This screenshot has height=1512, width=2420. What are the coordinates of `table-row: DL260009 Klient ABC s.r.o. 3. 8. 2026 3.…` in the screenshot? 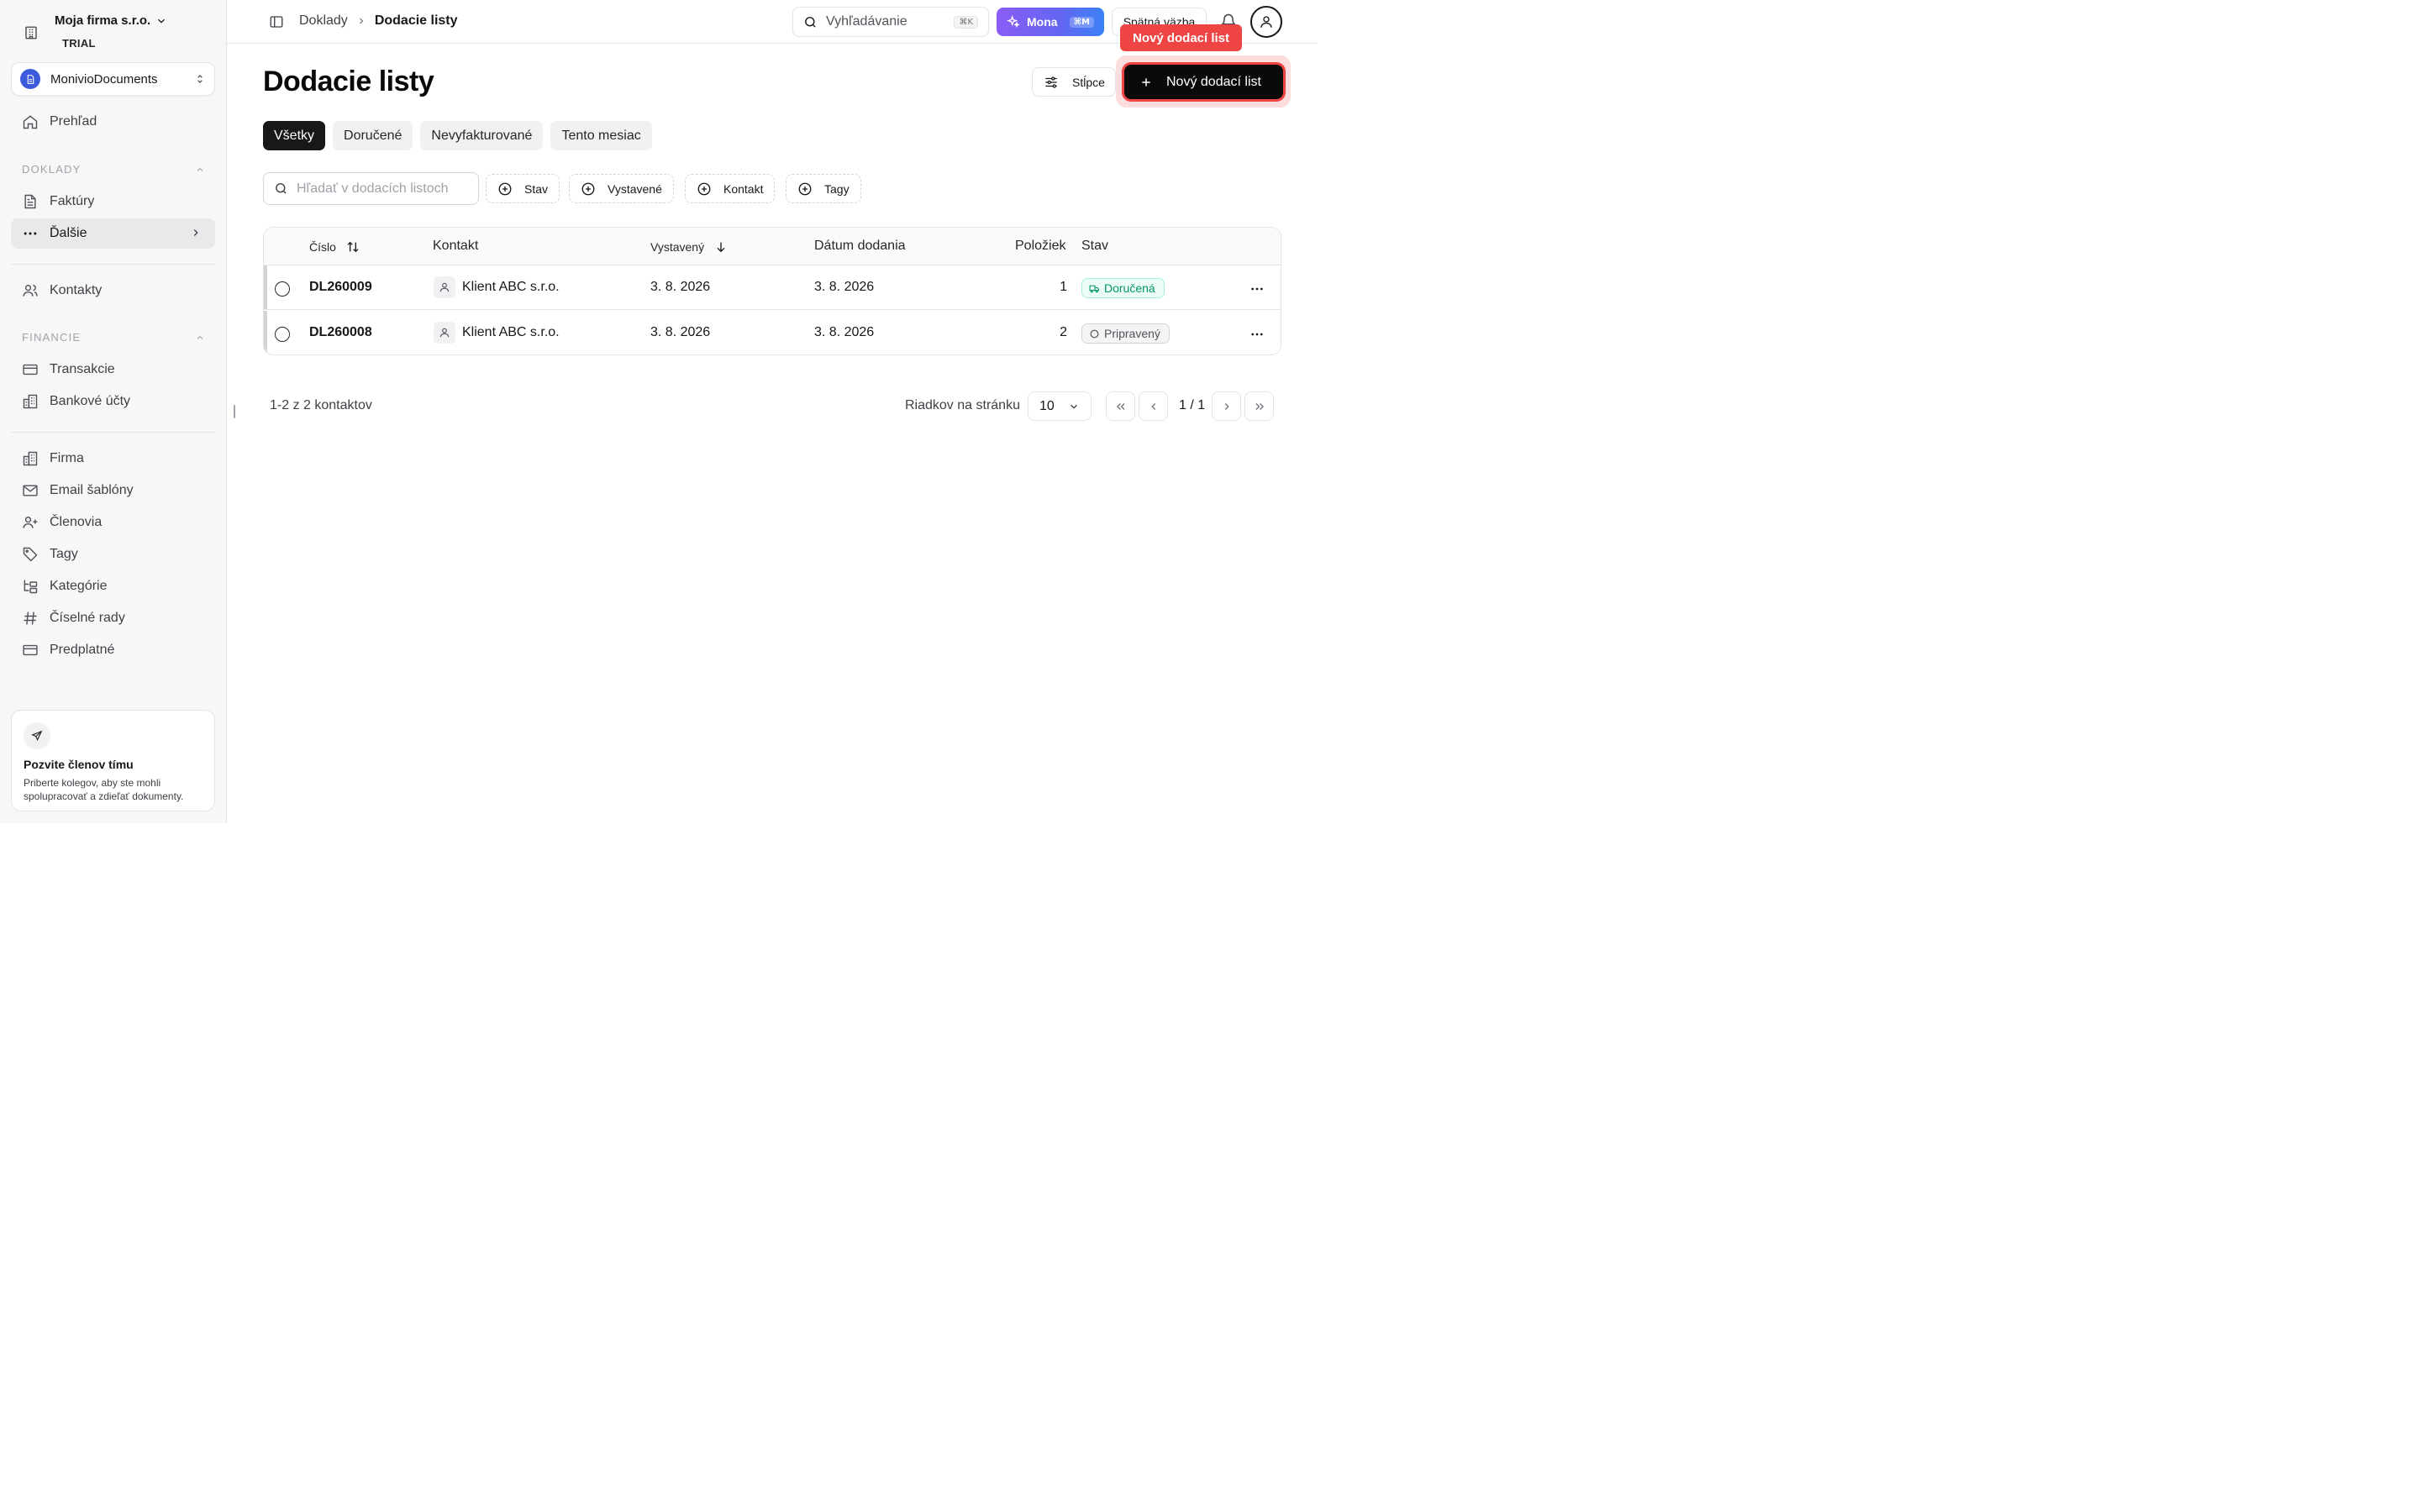 It's located at (772, 287).